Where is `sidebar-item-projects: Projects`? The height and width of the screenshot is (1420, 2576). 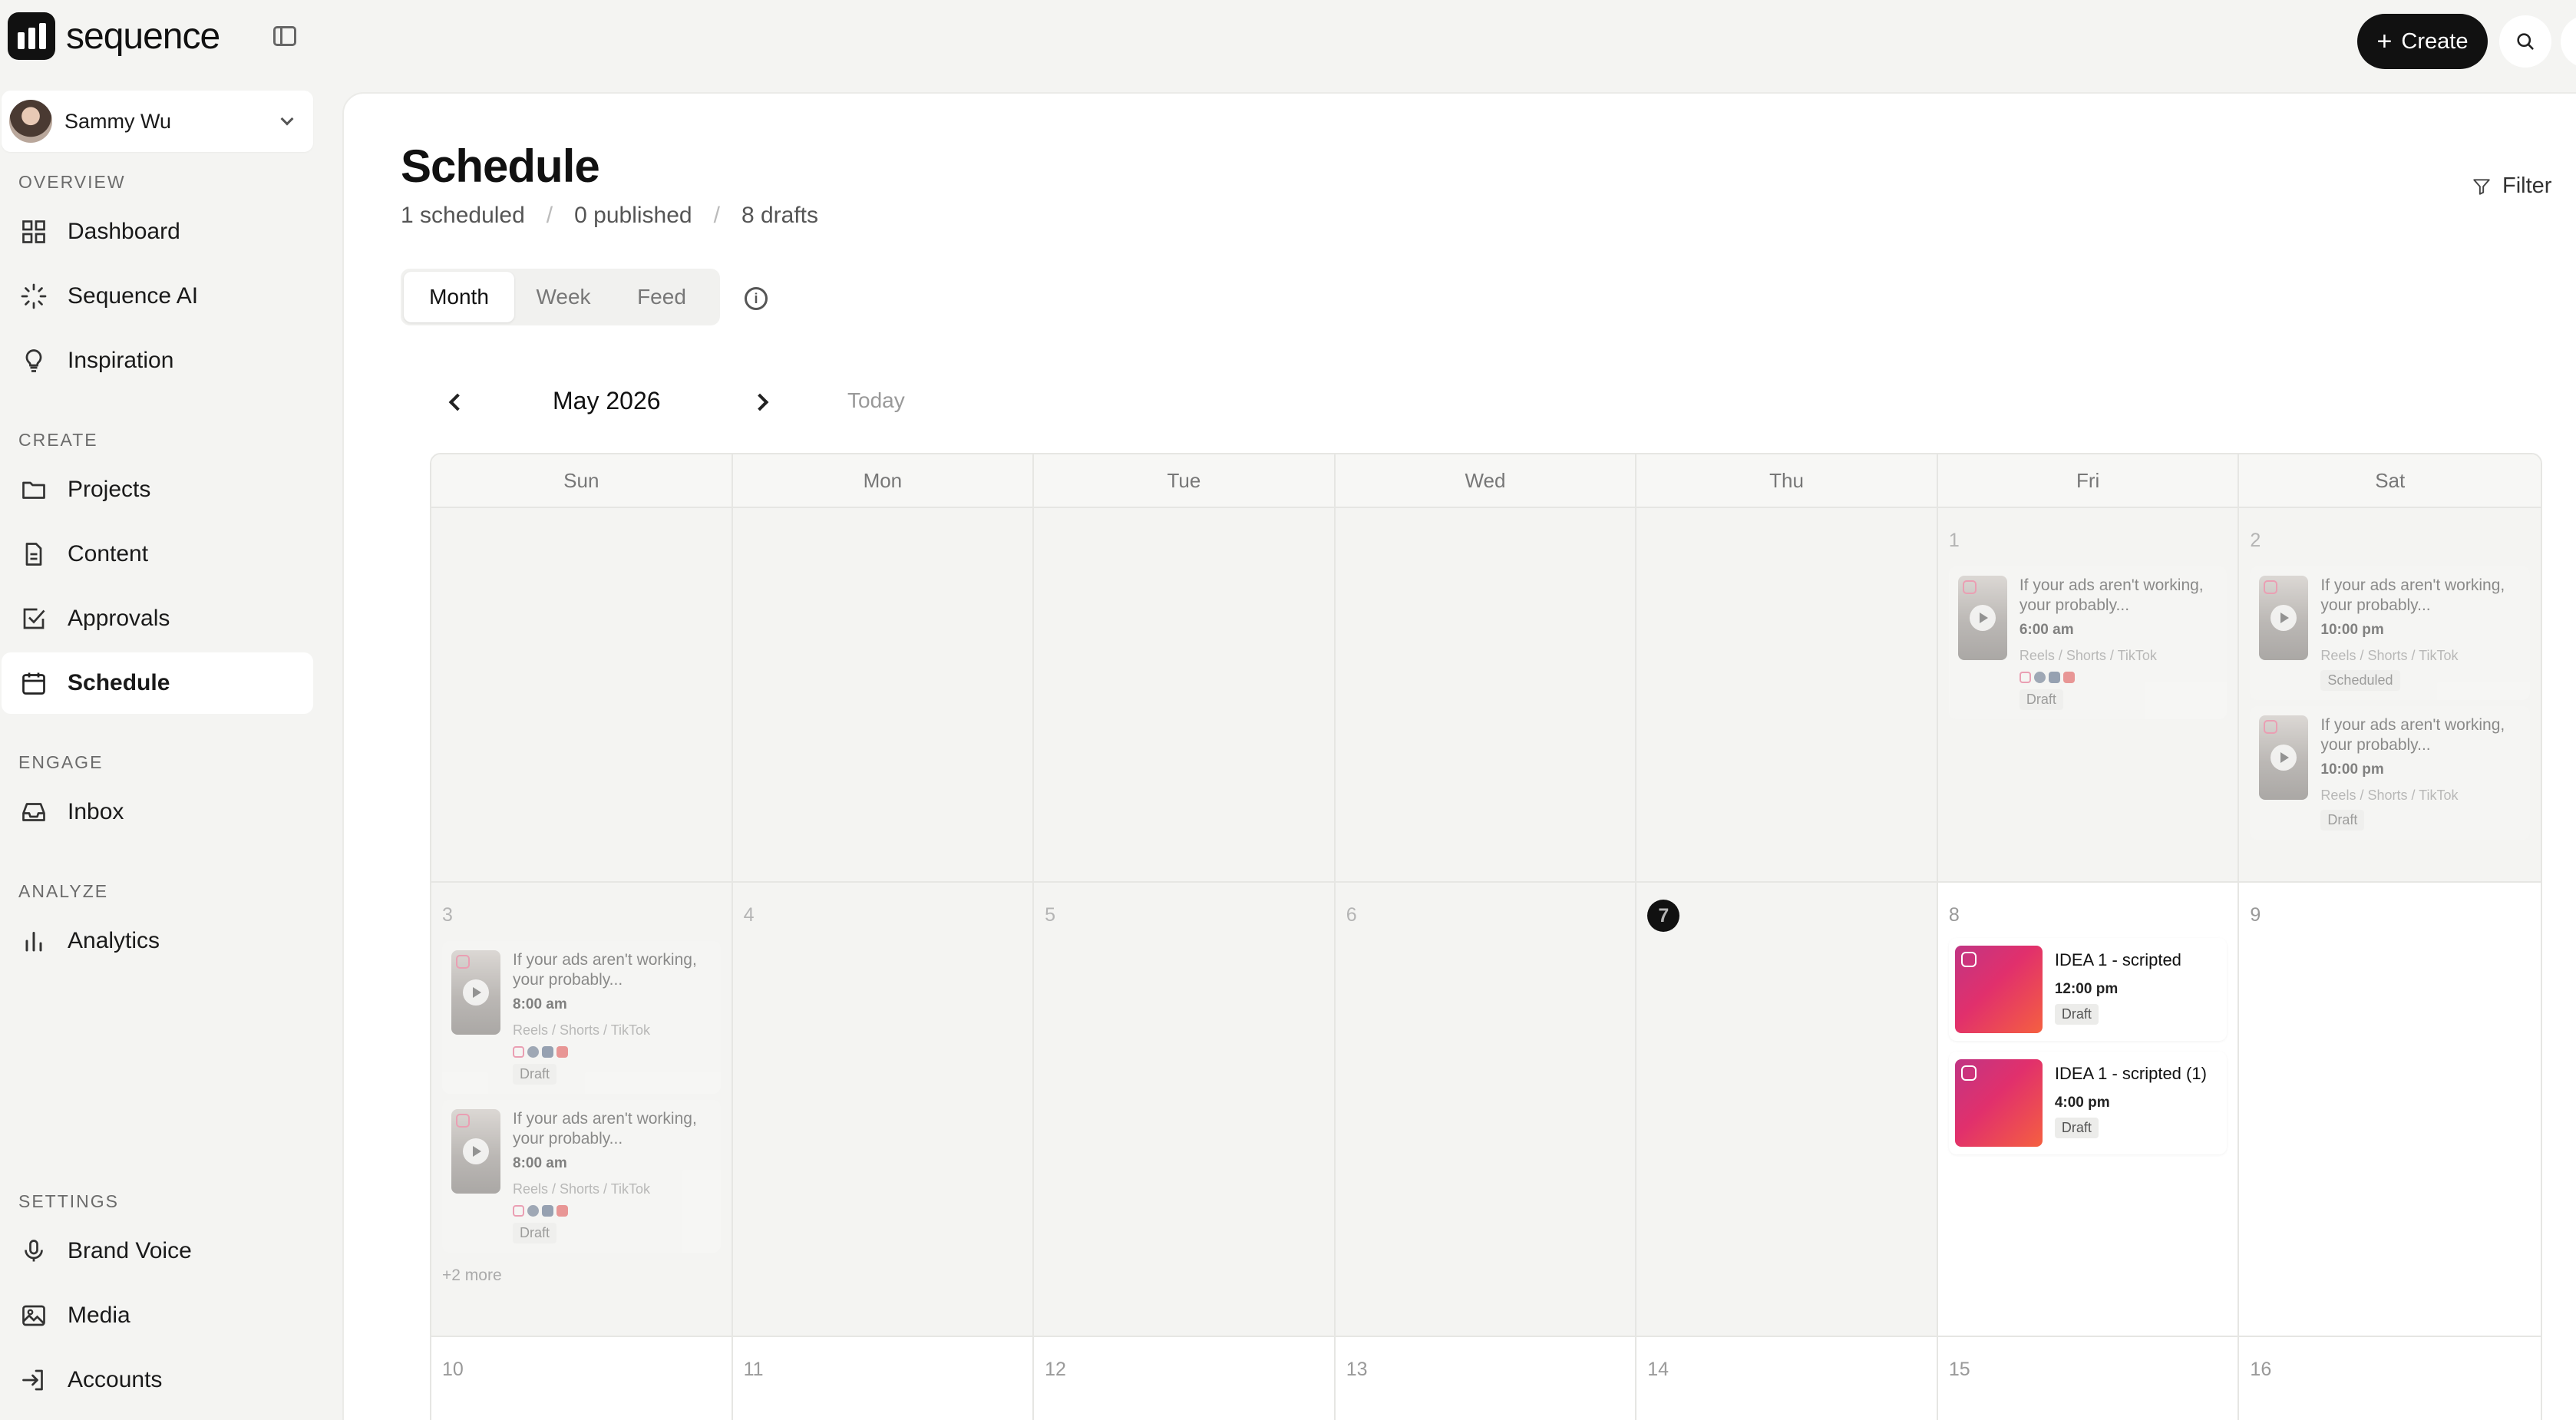
sidebar-item-projects: Projects is located at coordinates (157, 490).